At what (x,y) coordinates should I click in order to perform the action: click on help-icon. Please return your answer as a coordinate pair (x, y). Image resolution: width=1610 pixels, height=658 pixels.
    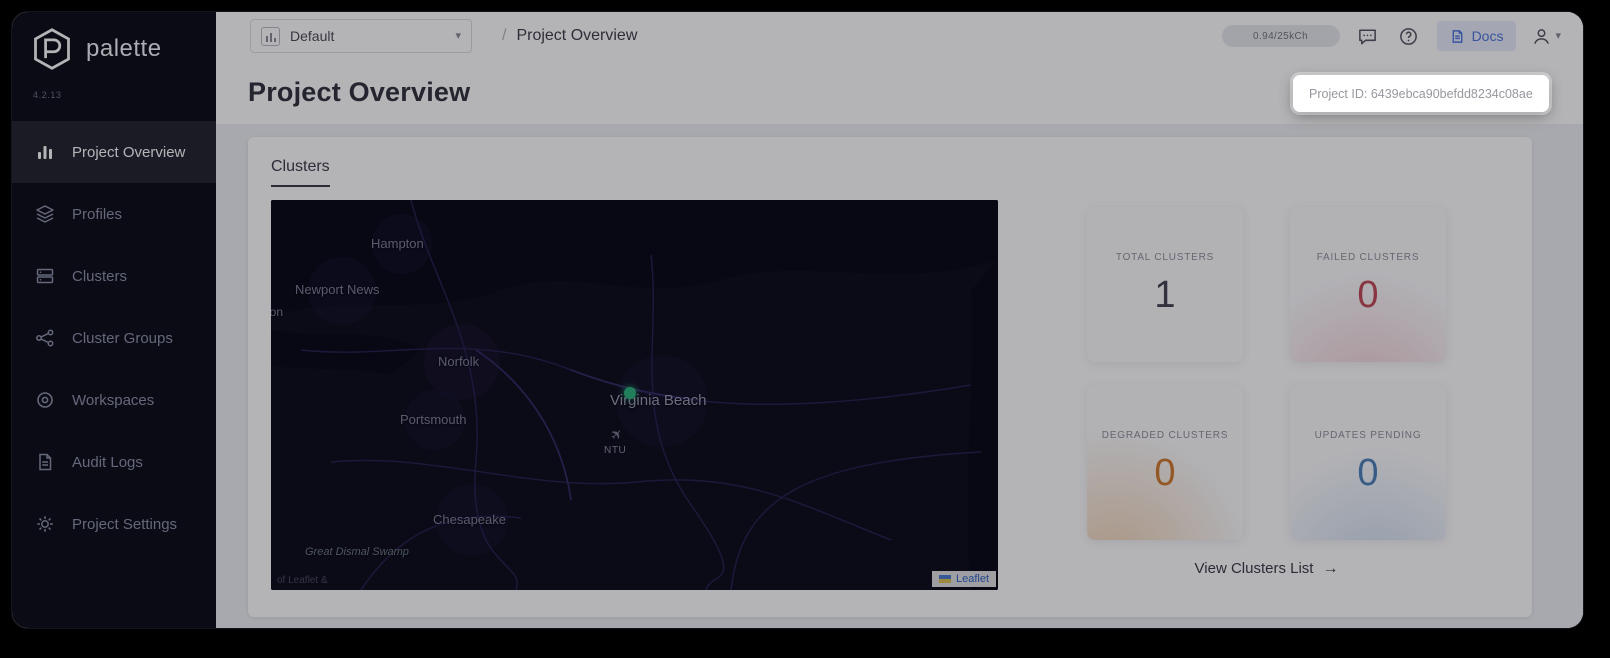
    Looking at the image, I should click on (1408, 36).